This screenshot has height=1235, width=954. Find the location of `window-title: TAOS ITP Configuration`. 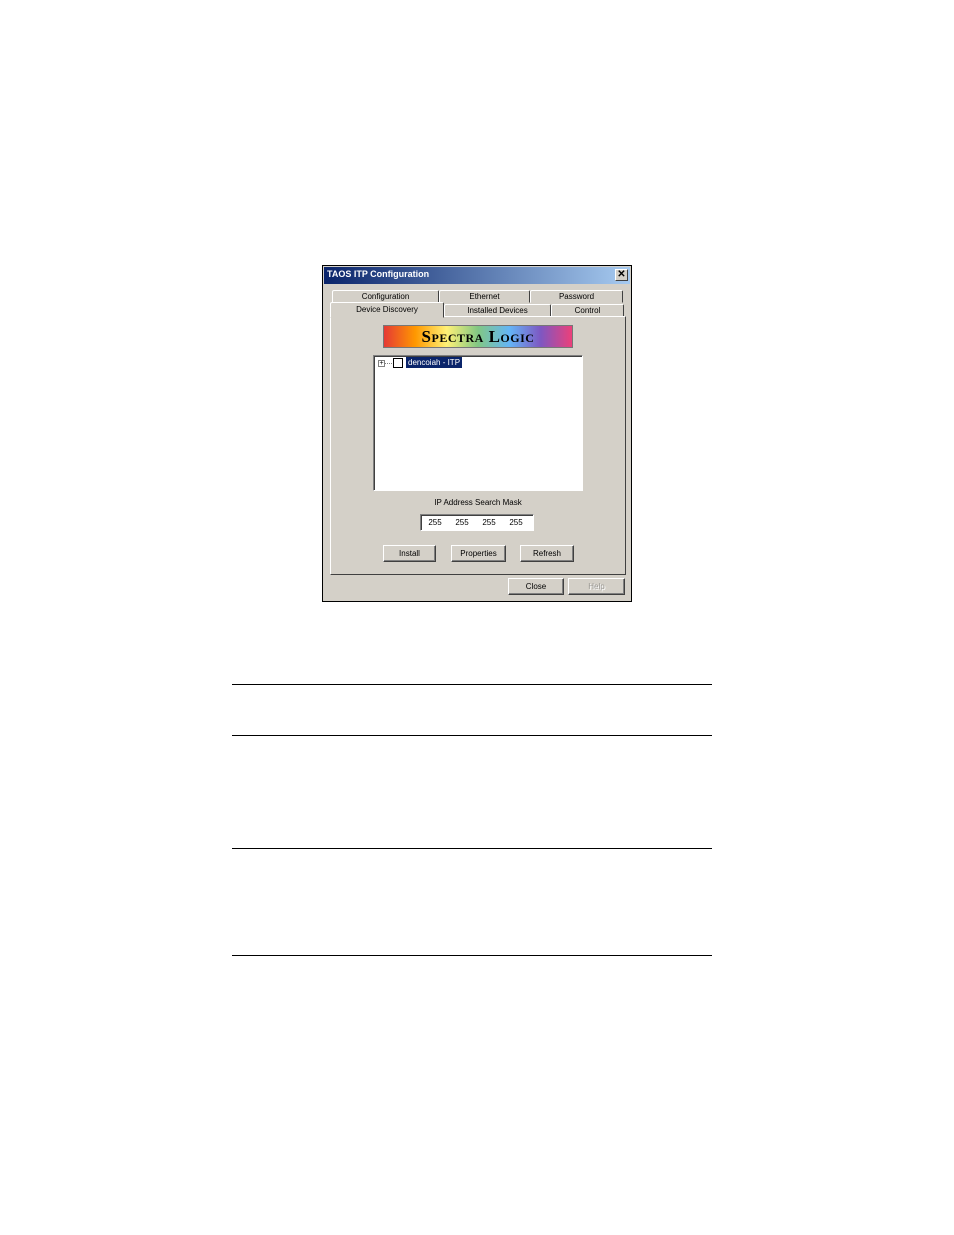

window-title: TAOS ITP Configuration is located at coordinates (378, 274).